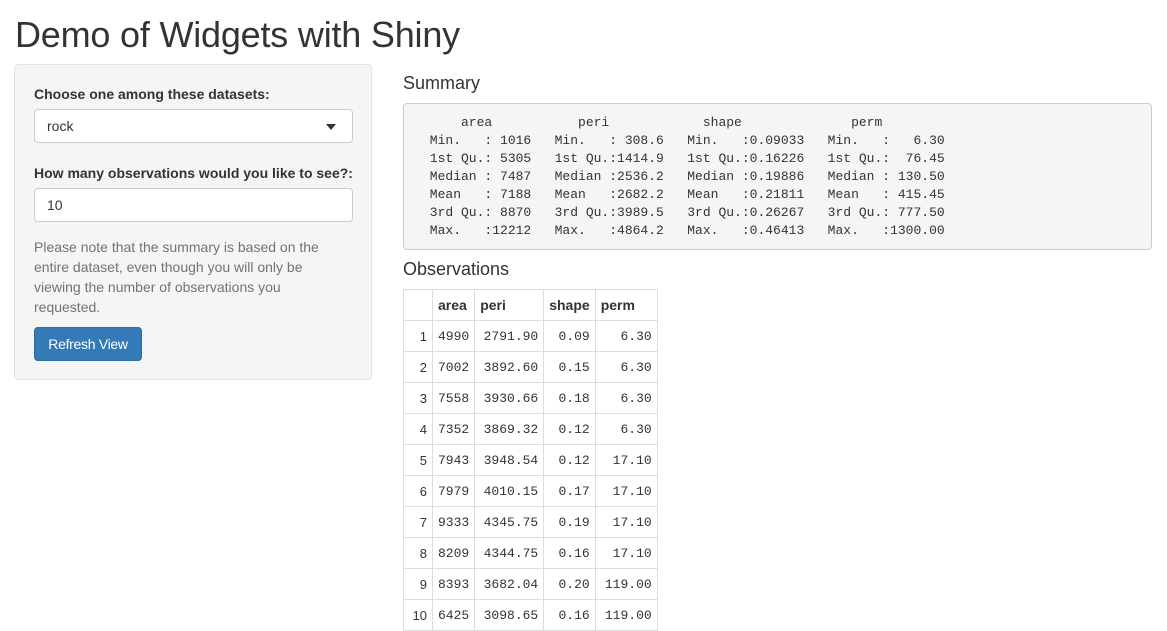 The height and width of the screenshot is (631, 1167). I want to click on row-name-cell: 5, so click(418, 460).